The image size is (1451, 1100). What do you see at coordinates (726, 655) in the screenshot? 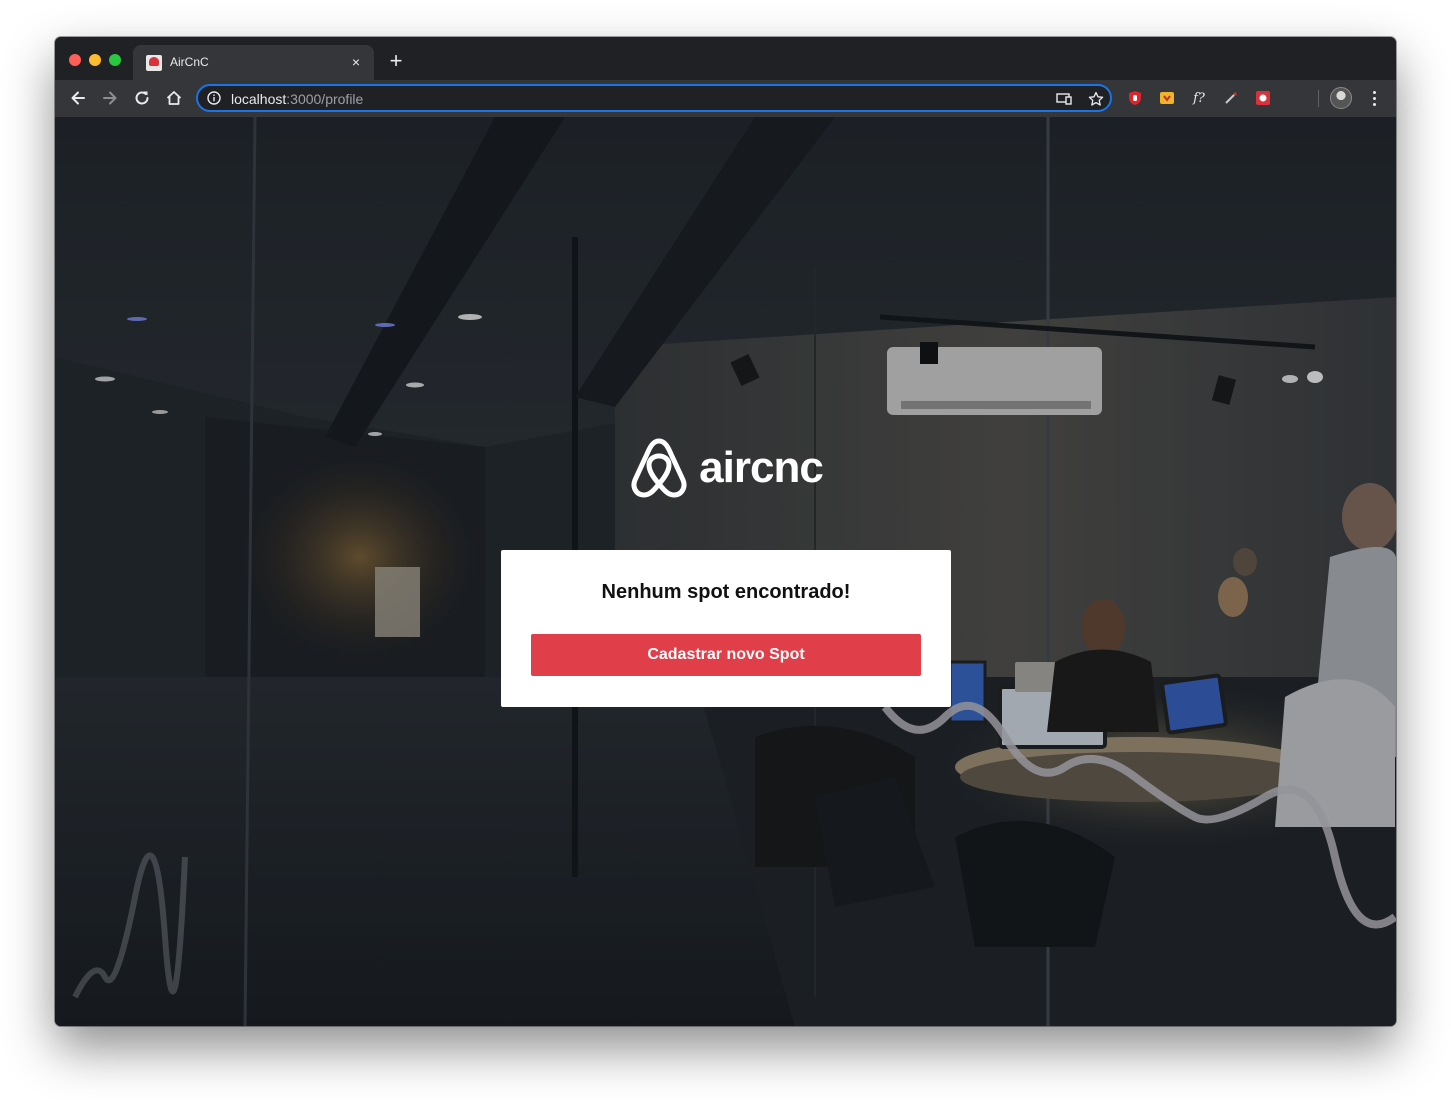
I see `new-spot-button: Cadastrar novo Spot` at bounding box center [726, 655].